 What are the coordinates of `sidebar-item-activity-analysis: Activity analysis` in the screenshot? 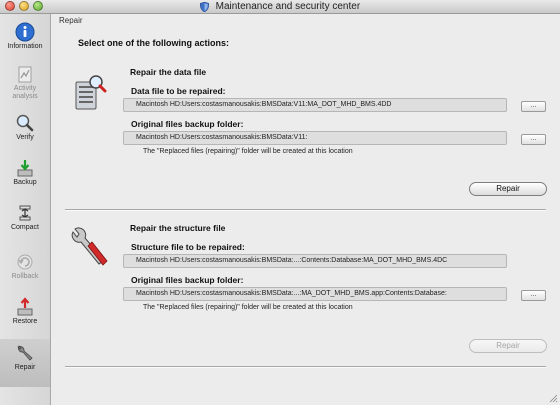 It's located at (25, 82).